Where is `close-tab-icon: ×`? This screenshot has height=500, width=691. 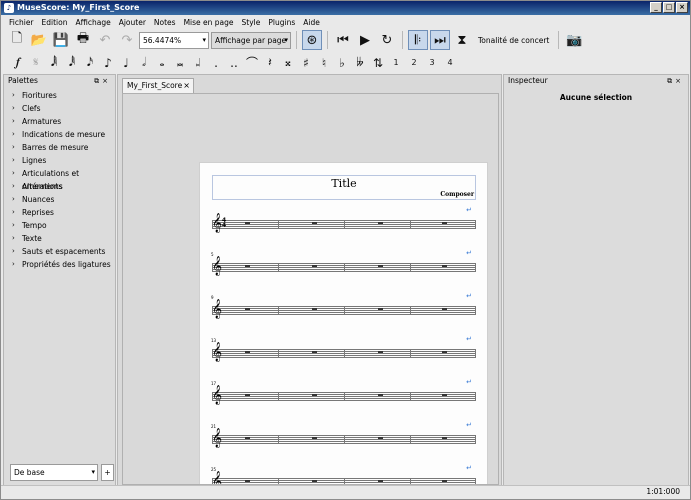
close-tab-icon: × is located at coordinates (186, 86).